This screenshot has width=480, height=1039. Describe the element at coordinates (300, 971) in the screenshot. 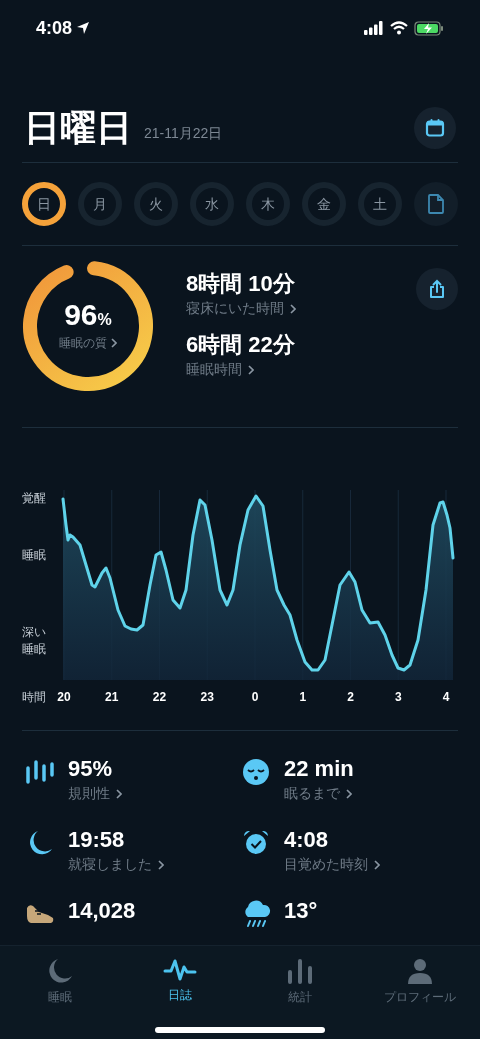

I see `bar-chart-icon` at that location.